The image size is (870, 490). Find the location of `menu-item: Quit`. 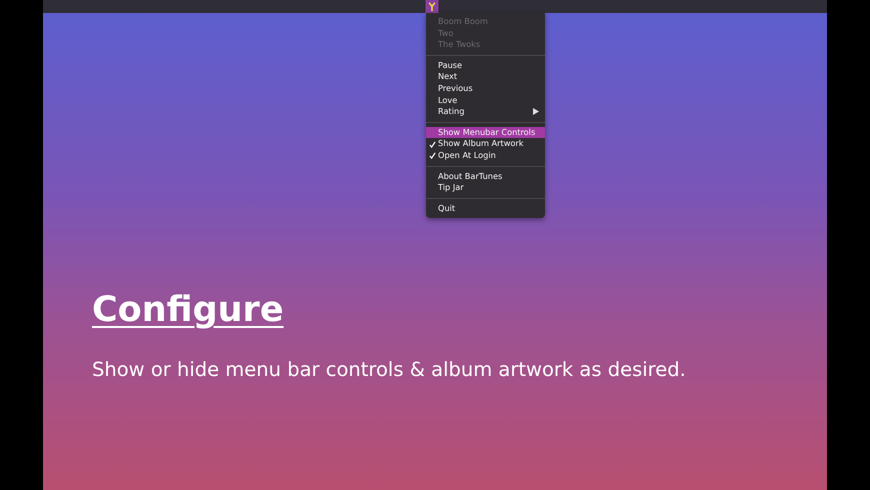

menu-item: Quit is located at coordinates (485, 208).